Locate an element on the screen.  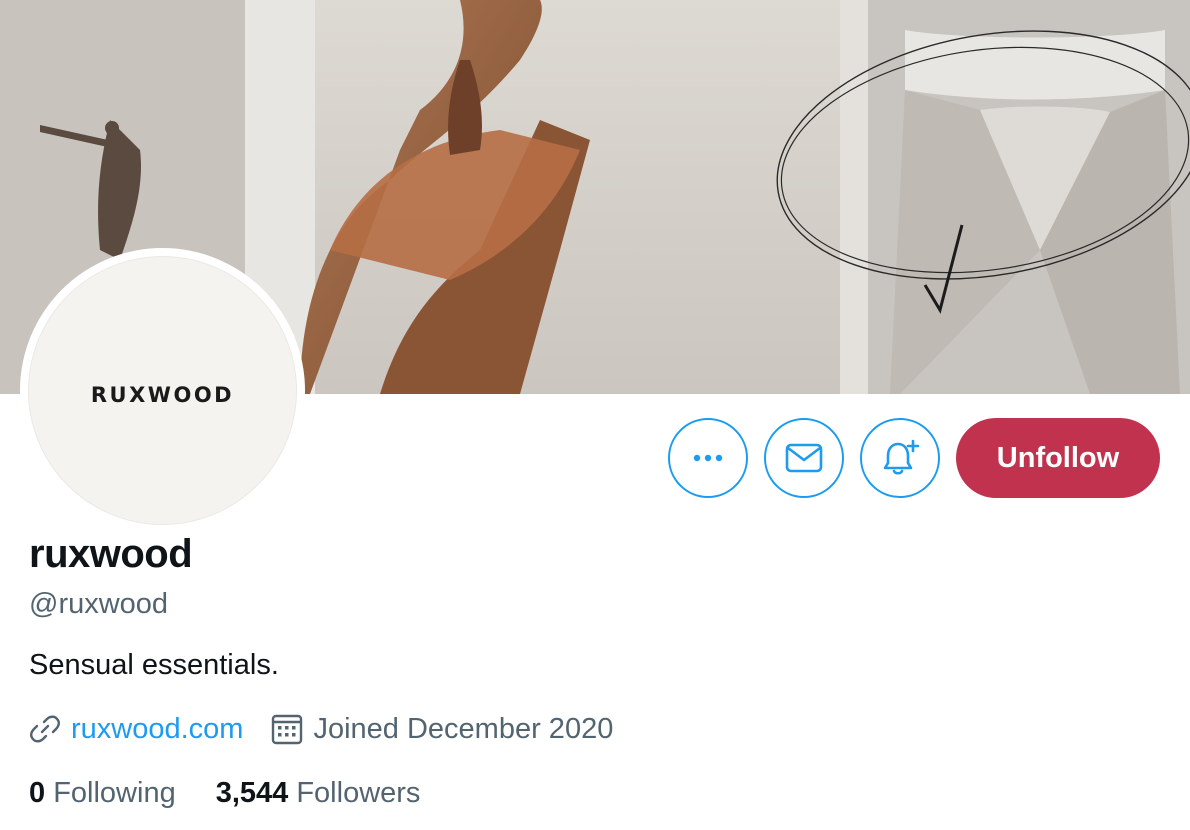
link-icon is located at coordinates (45, 729).